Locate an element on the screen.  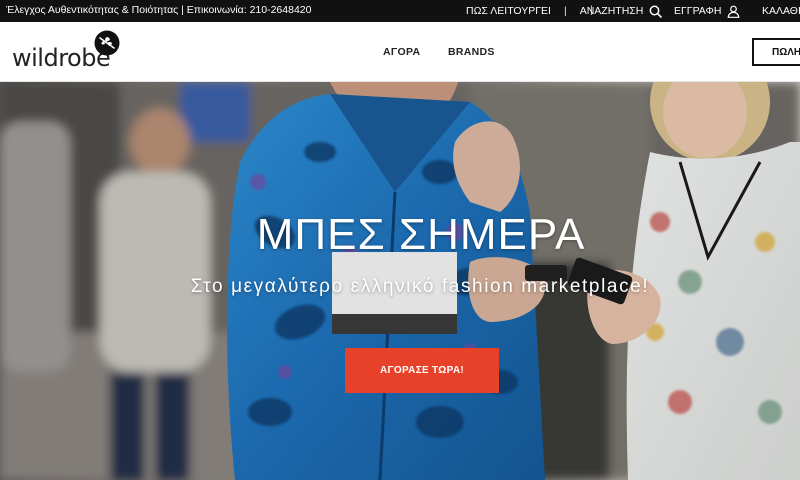
user-icon is located at coordinates (733, 11).